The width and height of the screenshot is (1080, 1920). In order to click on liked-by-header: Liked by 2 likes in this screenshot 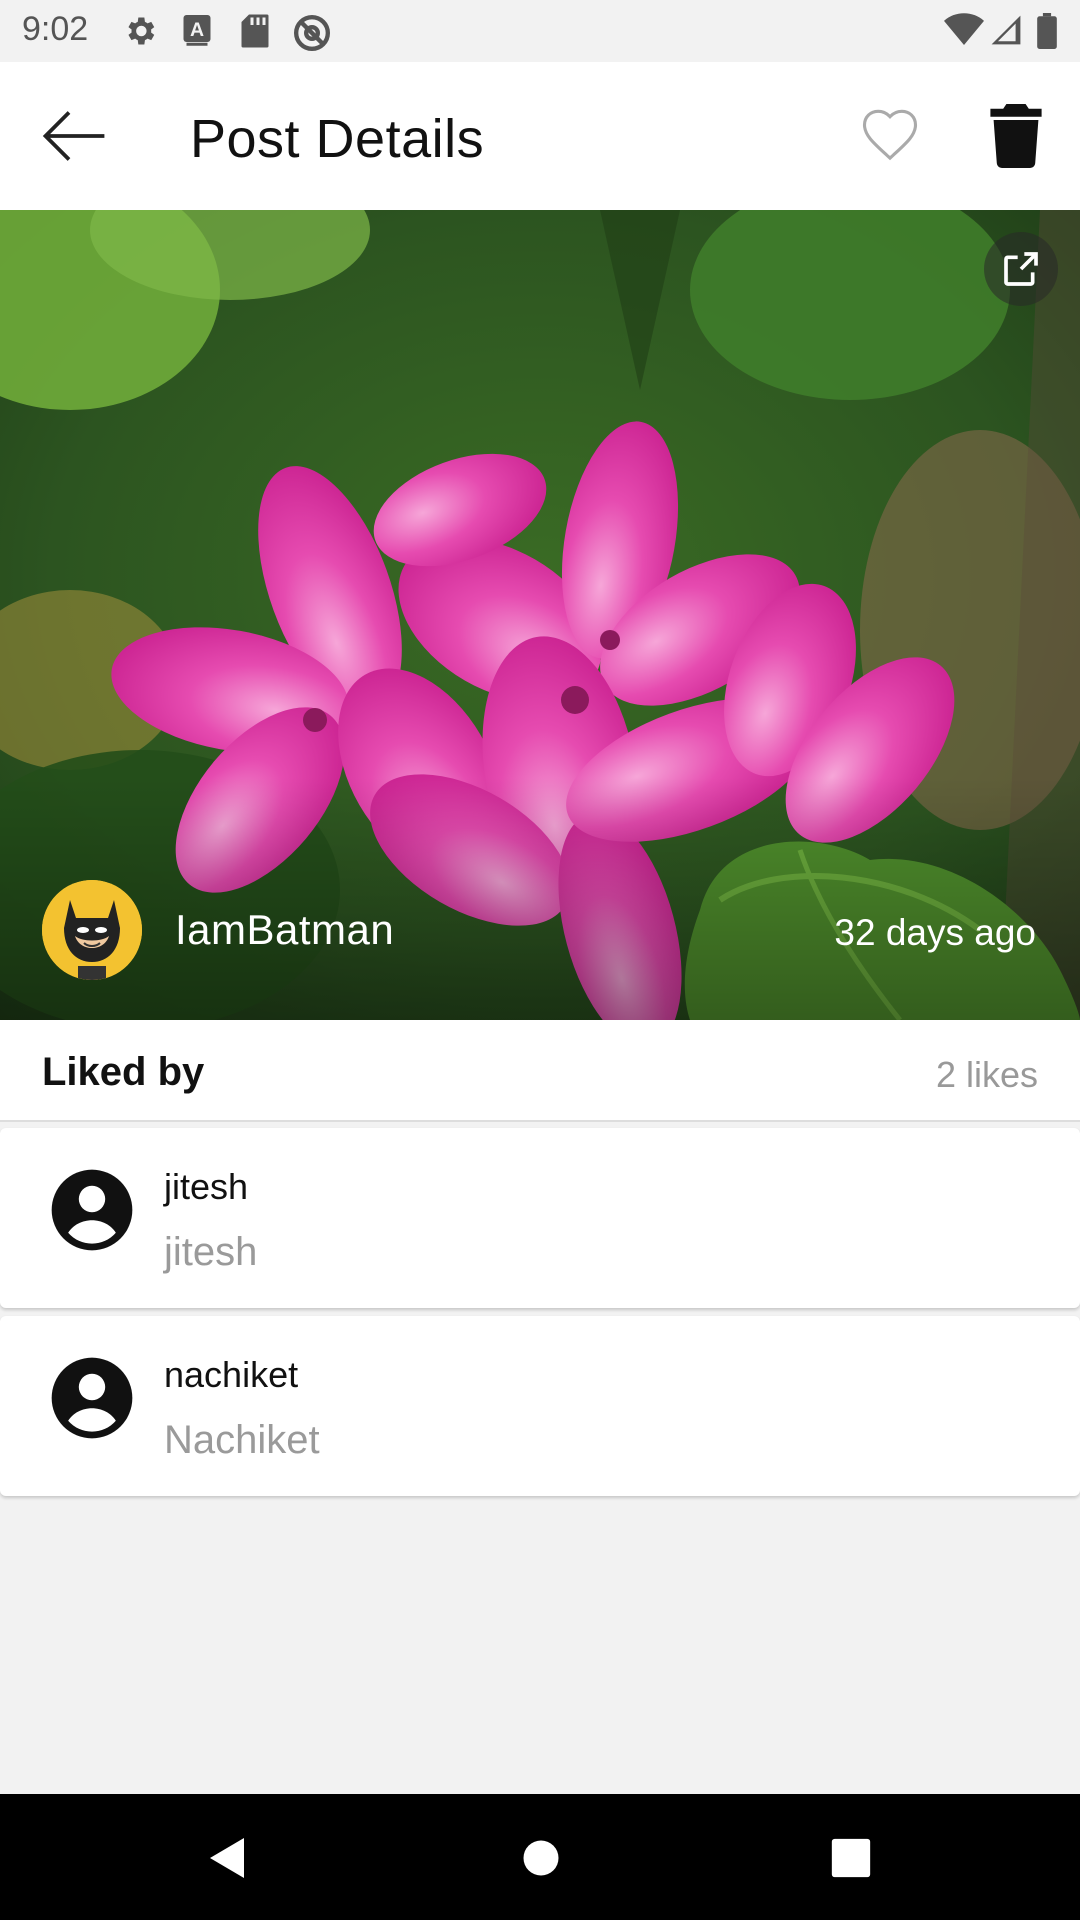, I will do `click(540, 1071)`.